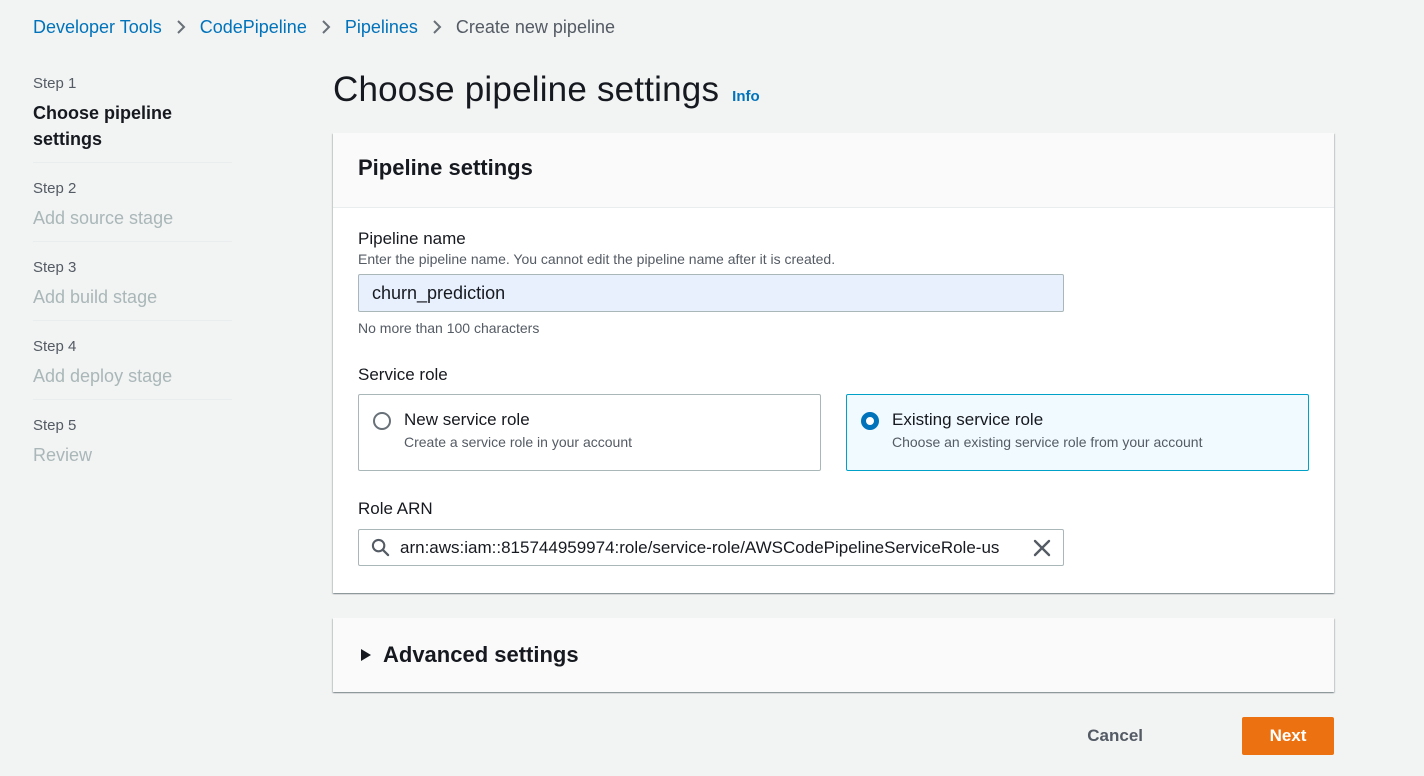 The width and height of the screenshot is (1424, 776). I want to click on step-2: Step 2 Add source stage, so click(132, 210).